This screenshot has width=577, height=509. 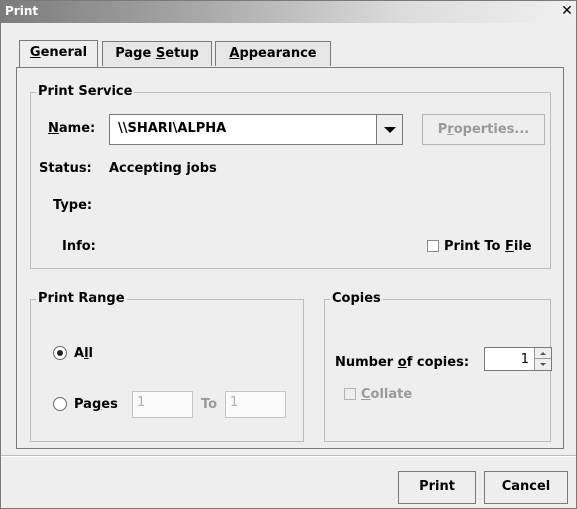 I want to click on chevron-down-icon, so click(x=389, y=129).